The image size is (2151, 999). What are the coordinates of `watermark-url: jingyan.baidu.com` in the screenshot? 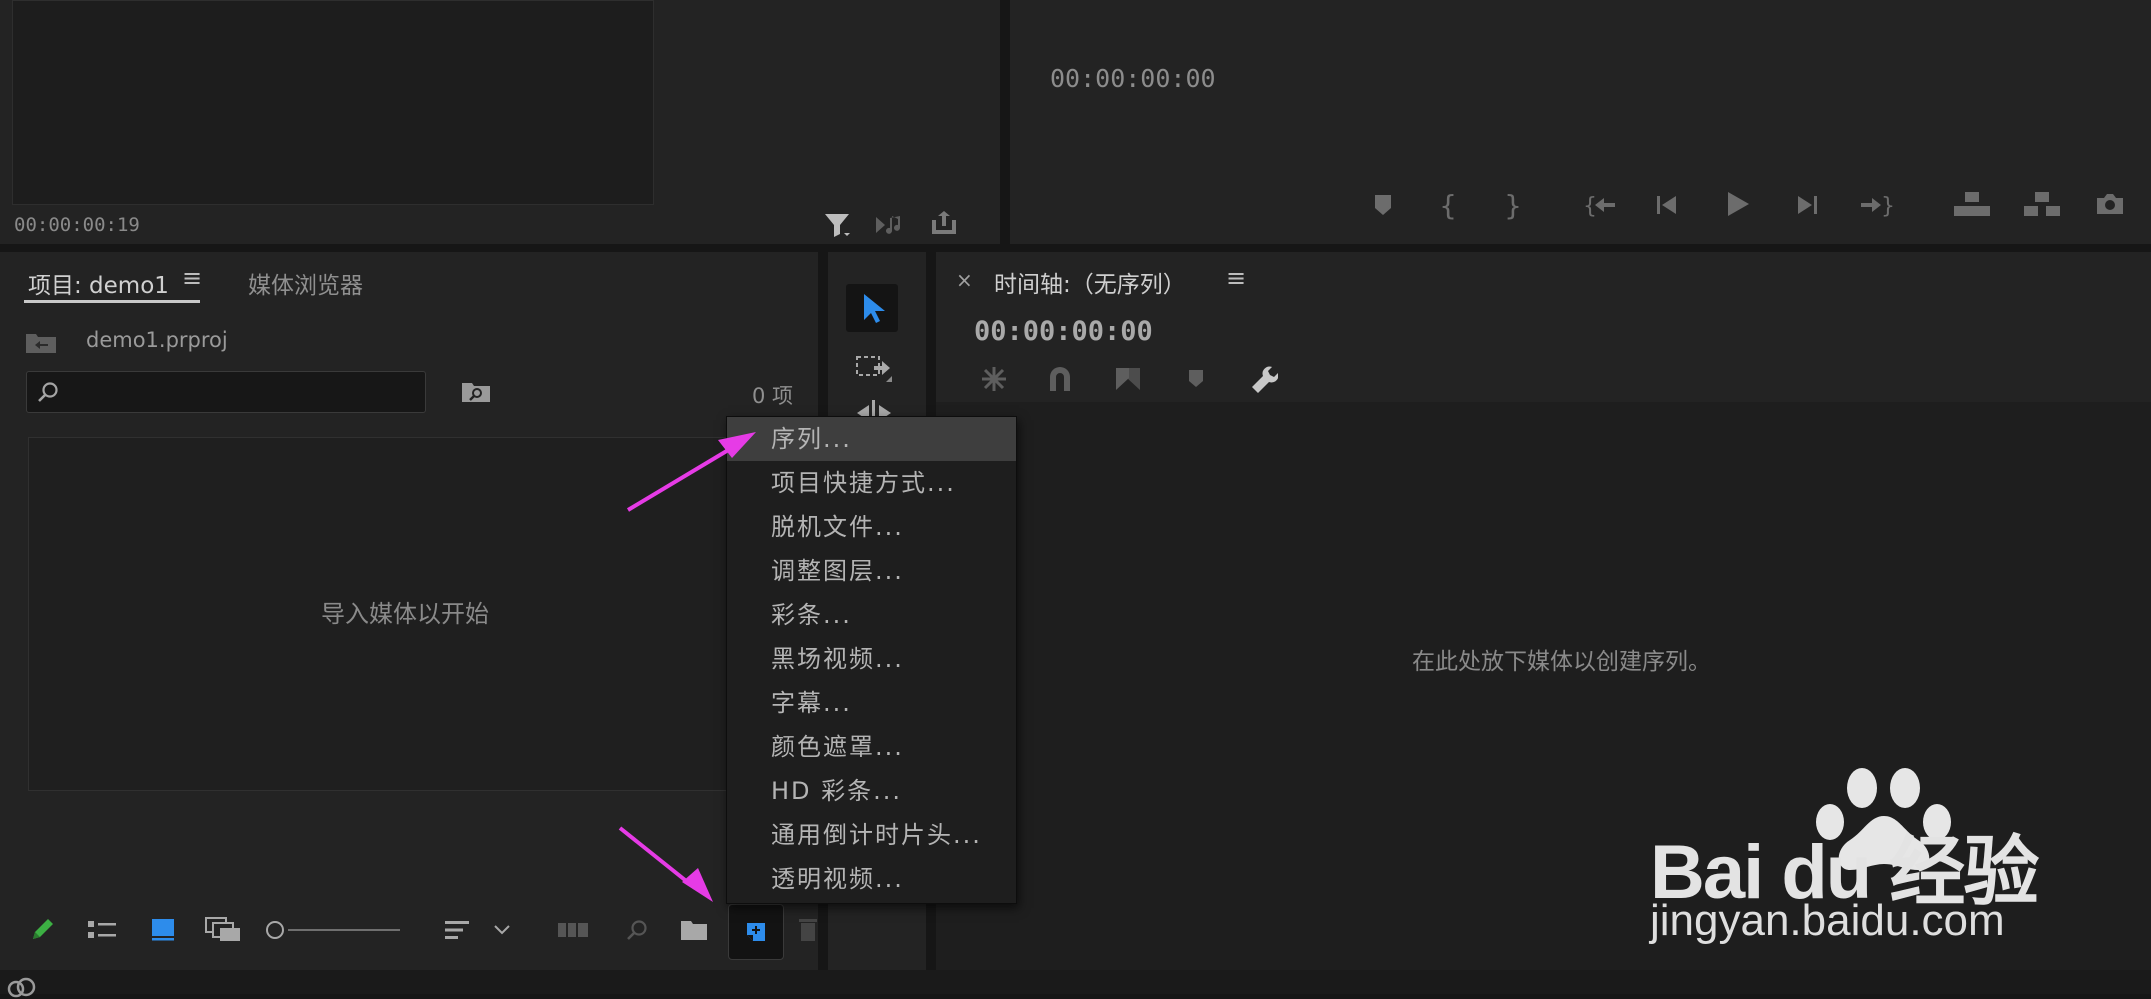 It's located at (1827, 920).